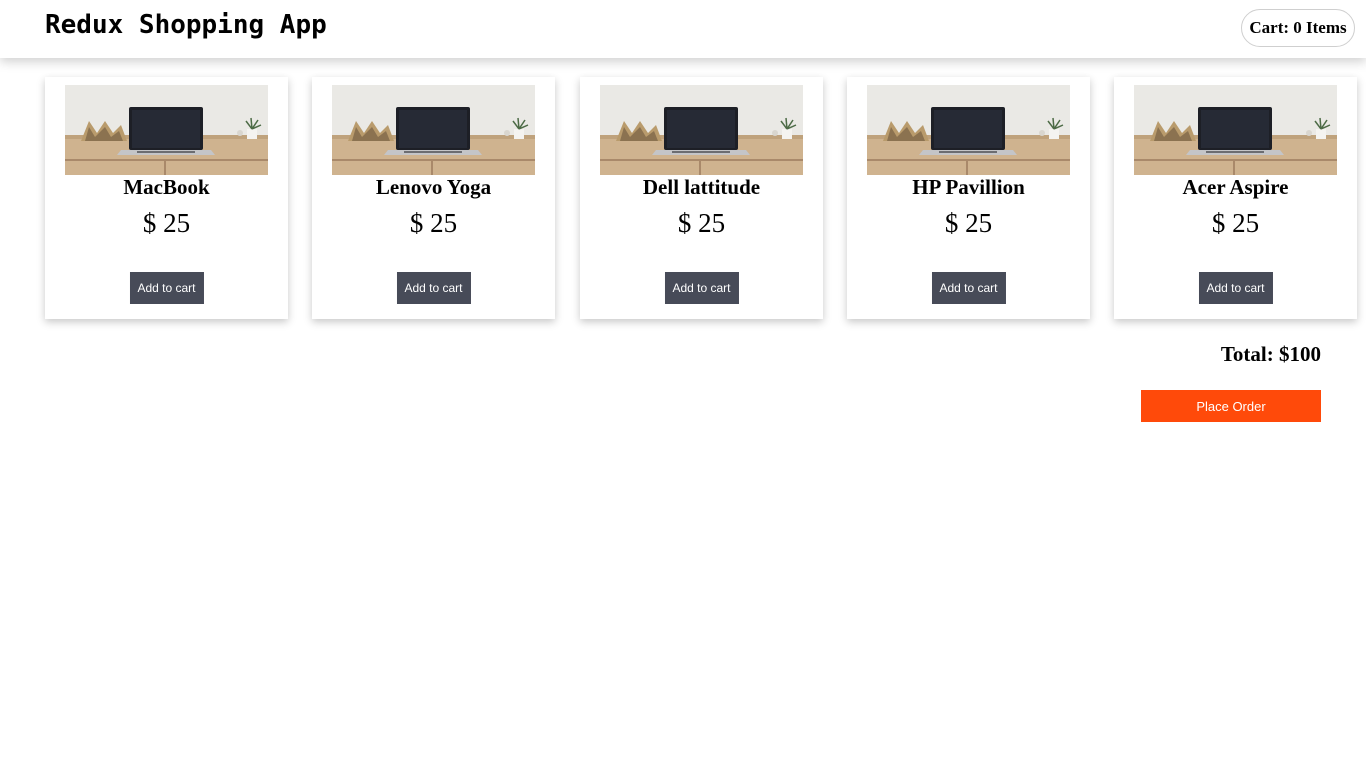  What do you see at coordinates (1235, 187) in the screenshot?
I see `product-name: Acer Aspire` at bounding box center [1235, 187].